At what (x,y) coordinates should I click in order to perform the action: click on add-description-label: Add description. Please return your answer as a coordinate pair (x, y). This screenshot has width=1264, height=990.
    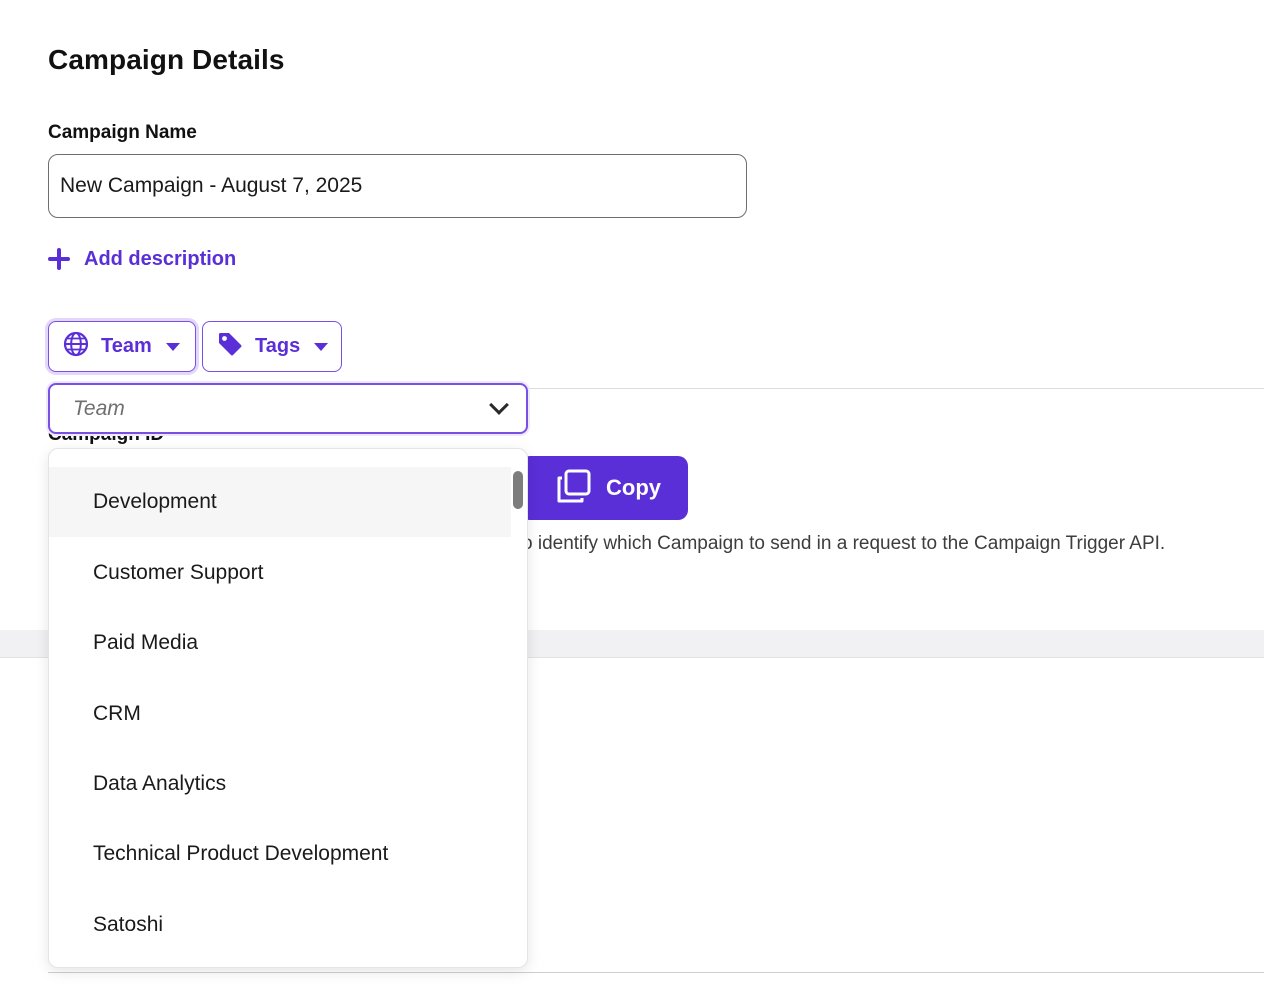
    Looking at the image, I should click on (160, 258).